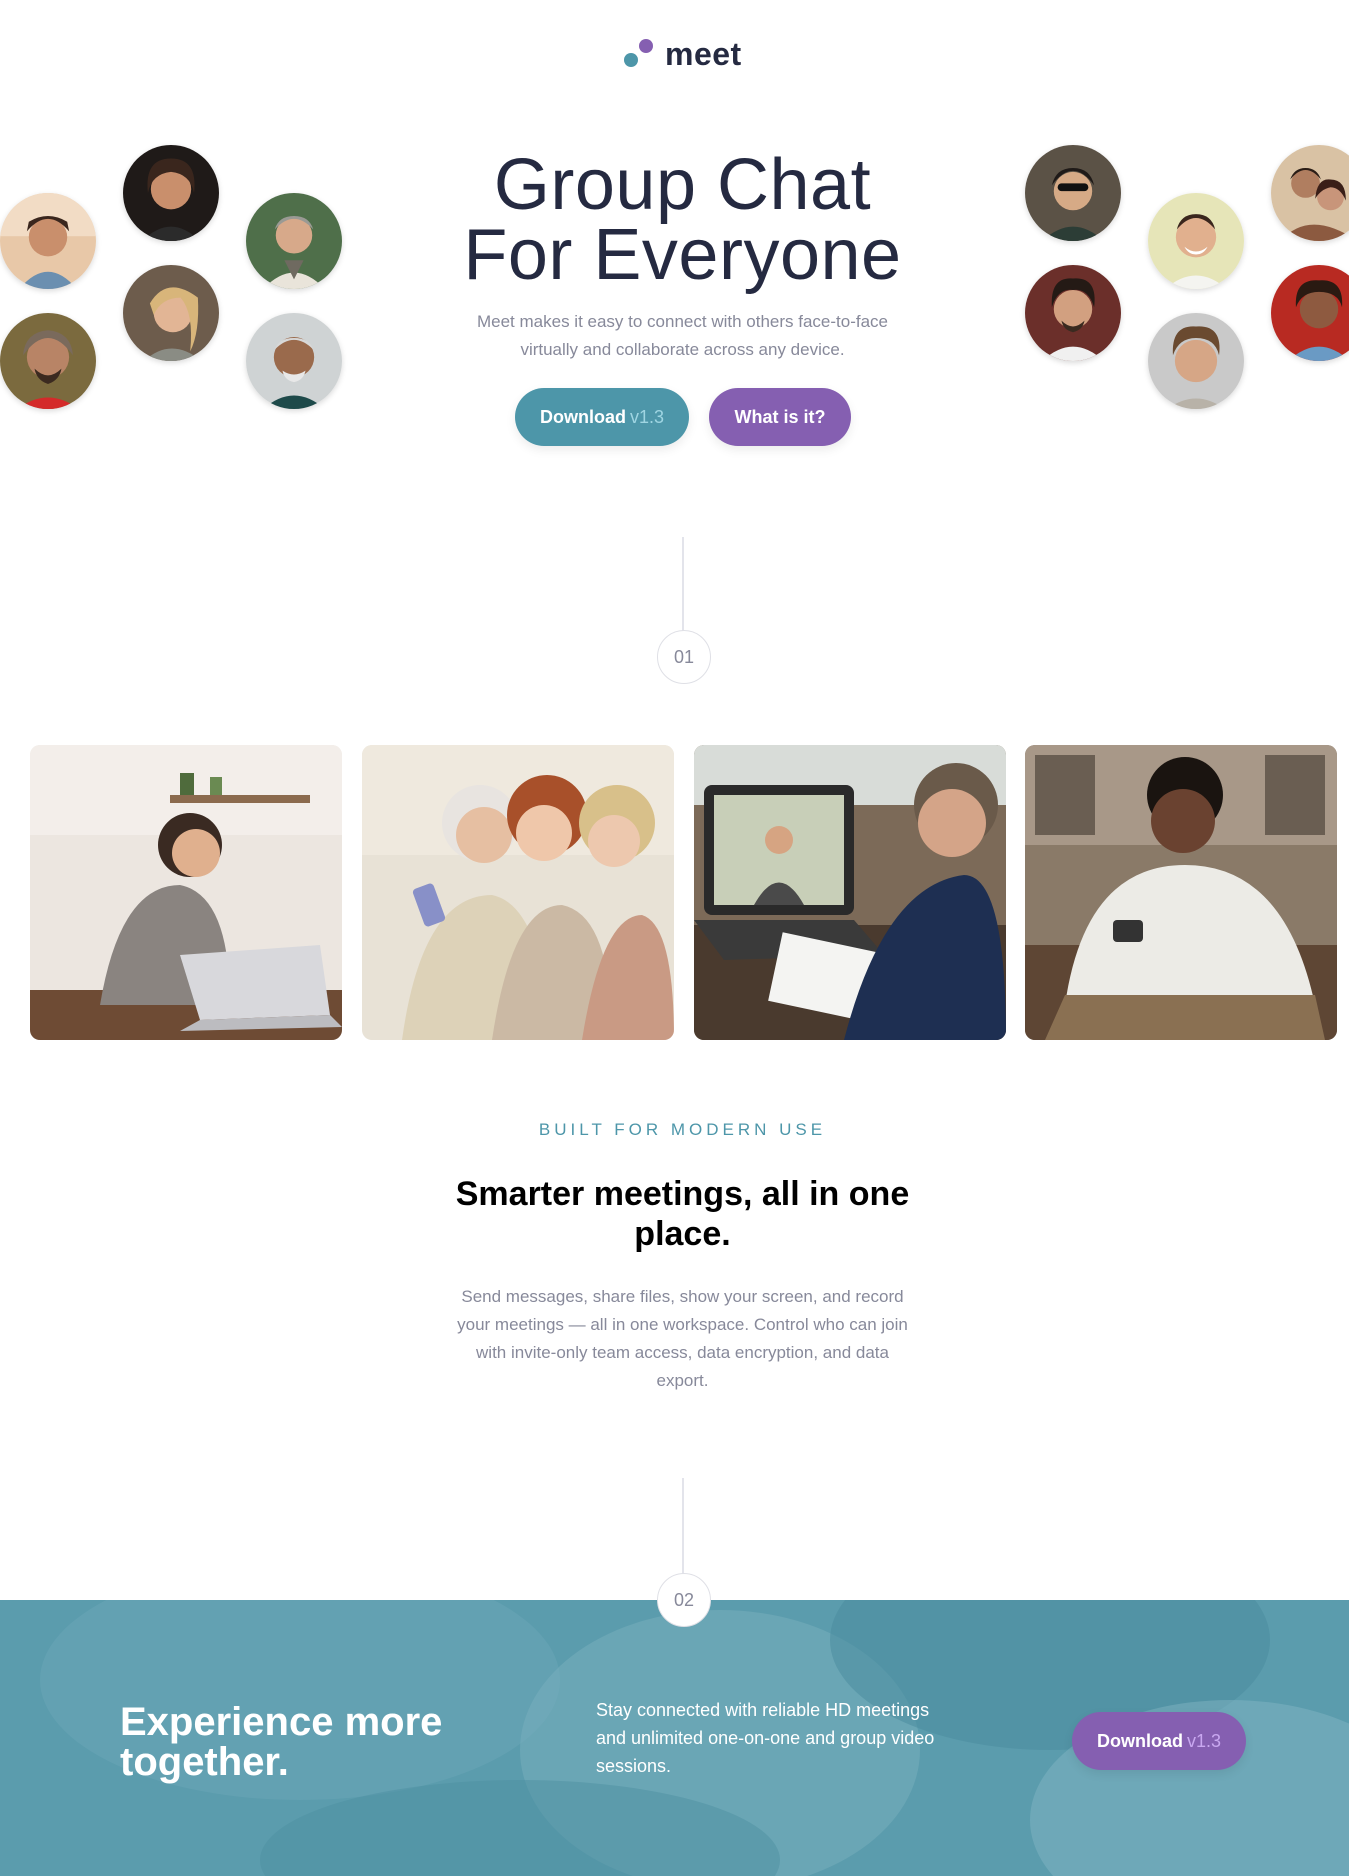 The width and height of the screenshot is (1349, 1876). I want to click on download-button: Download v1.3, so click(602, 417).